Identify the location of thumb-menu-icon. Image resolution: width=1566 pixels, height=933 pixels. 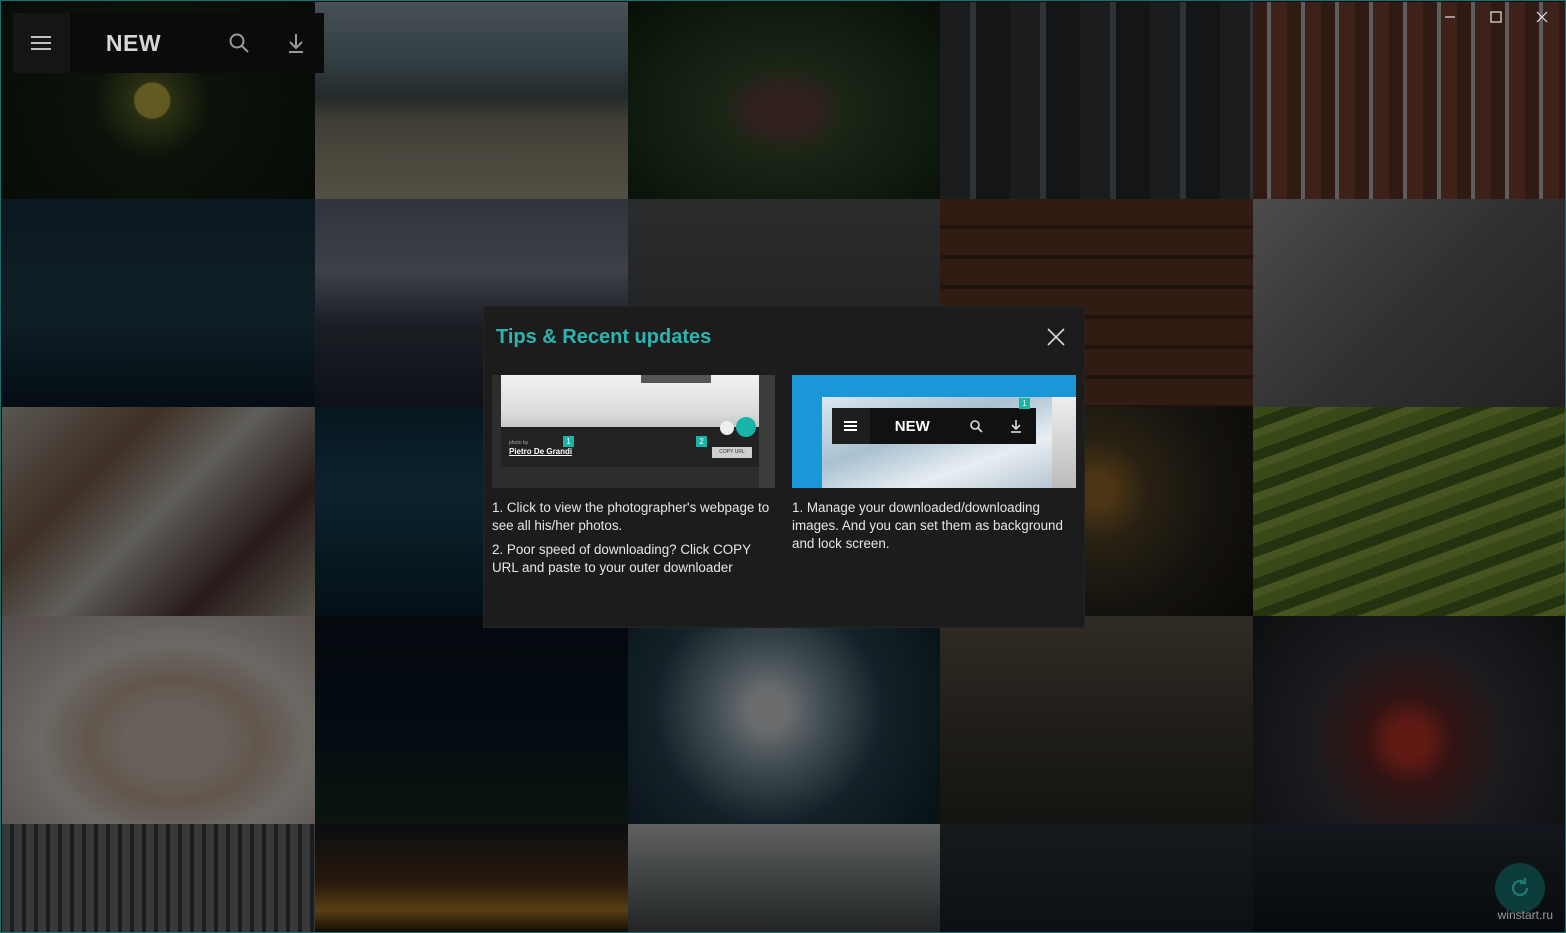
(851, 426).